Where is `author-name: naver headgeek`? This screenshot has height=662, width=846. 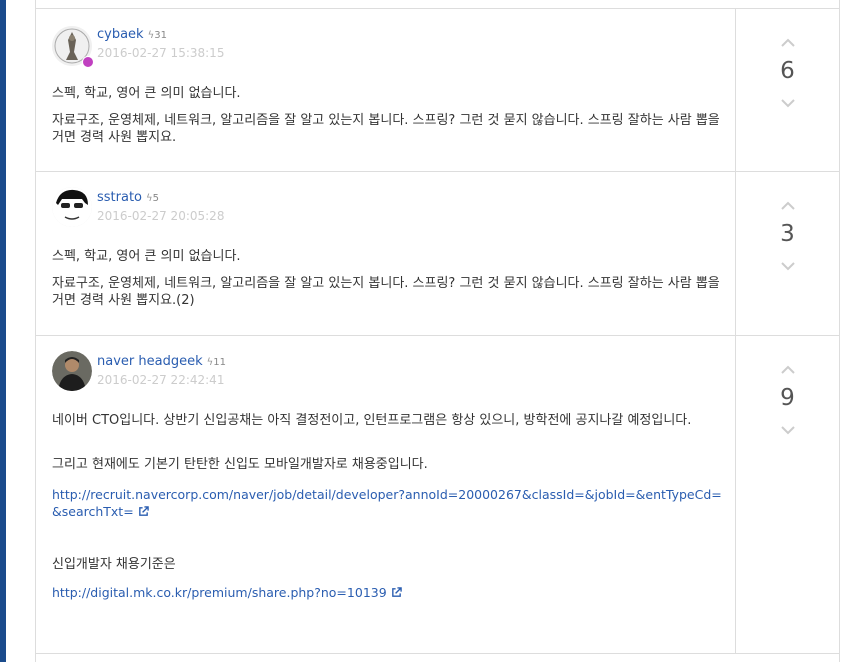 author-name: naver headgeek is located at coordinates (150, 361).